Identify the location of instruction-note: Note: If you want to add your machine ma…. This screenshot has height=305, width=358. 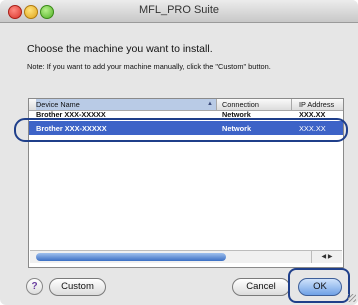
(149, 66).